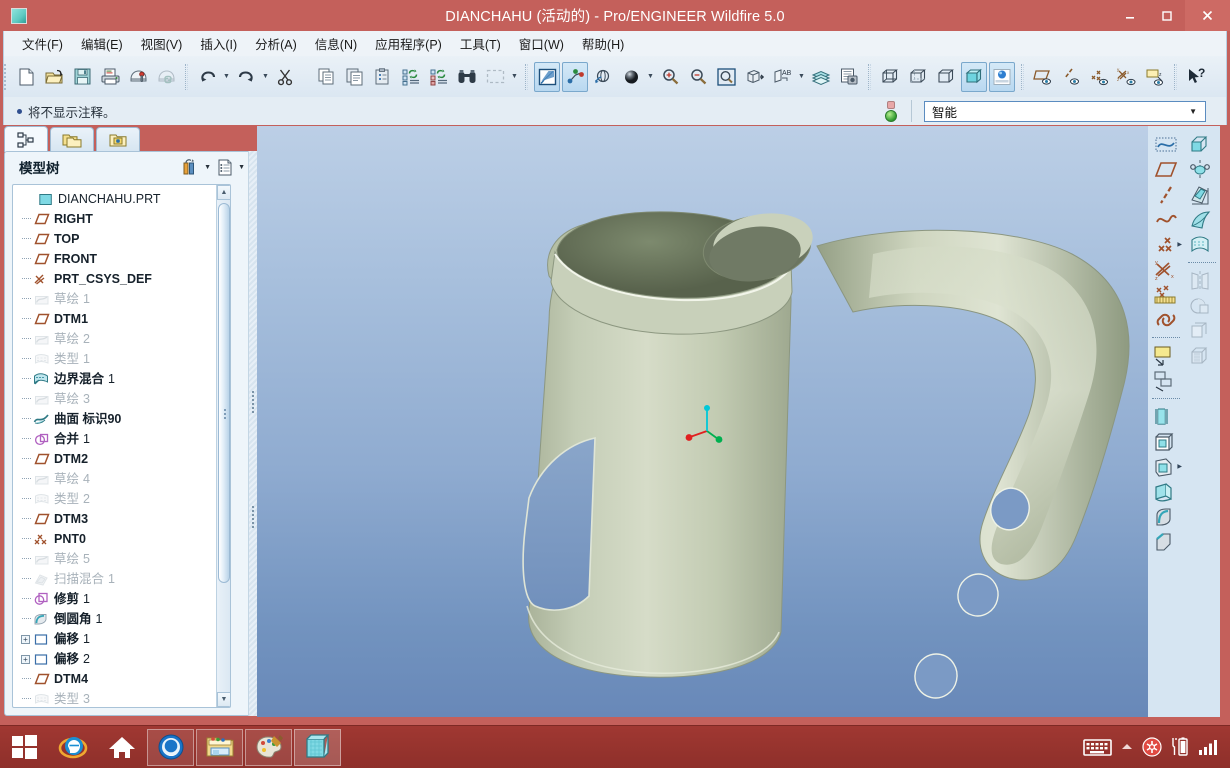  Describe the element at coordinates (754, 77) in the screenshot. I see `saved-view-icon` at that location.